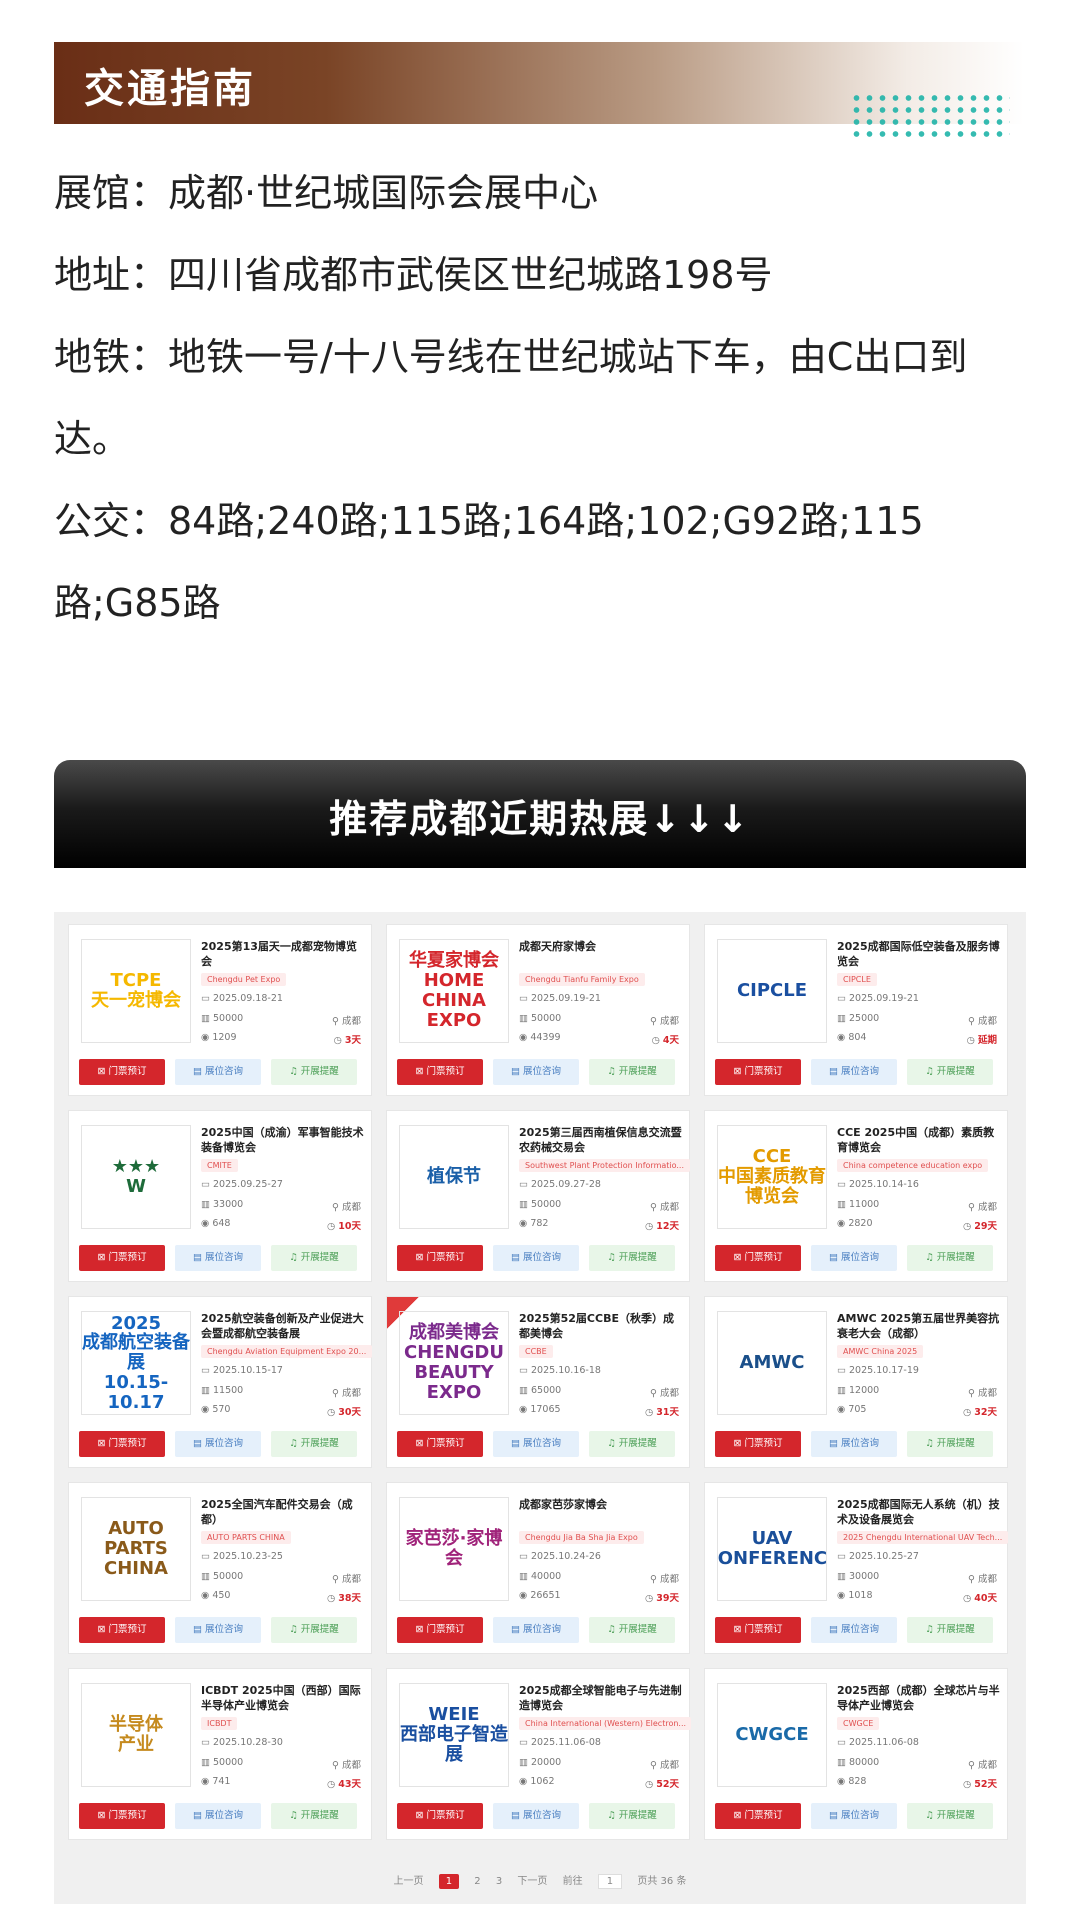  What do you see at coordinates (136, 991) in the screenshot?
I see `expo-logo: TCPE 天一宠博会` at bounding box center [136, 991].